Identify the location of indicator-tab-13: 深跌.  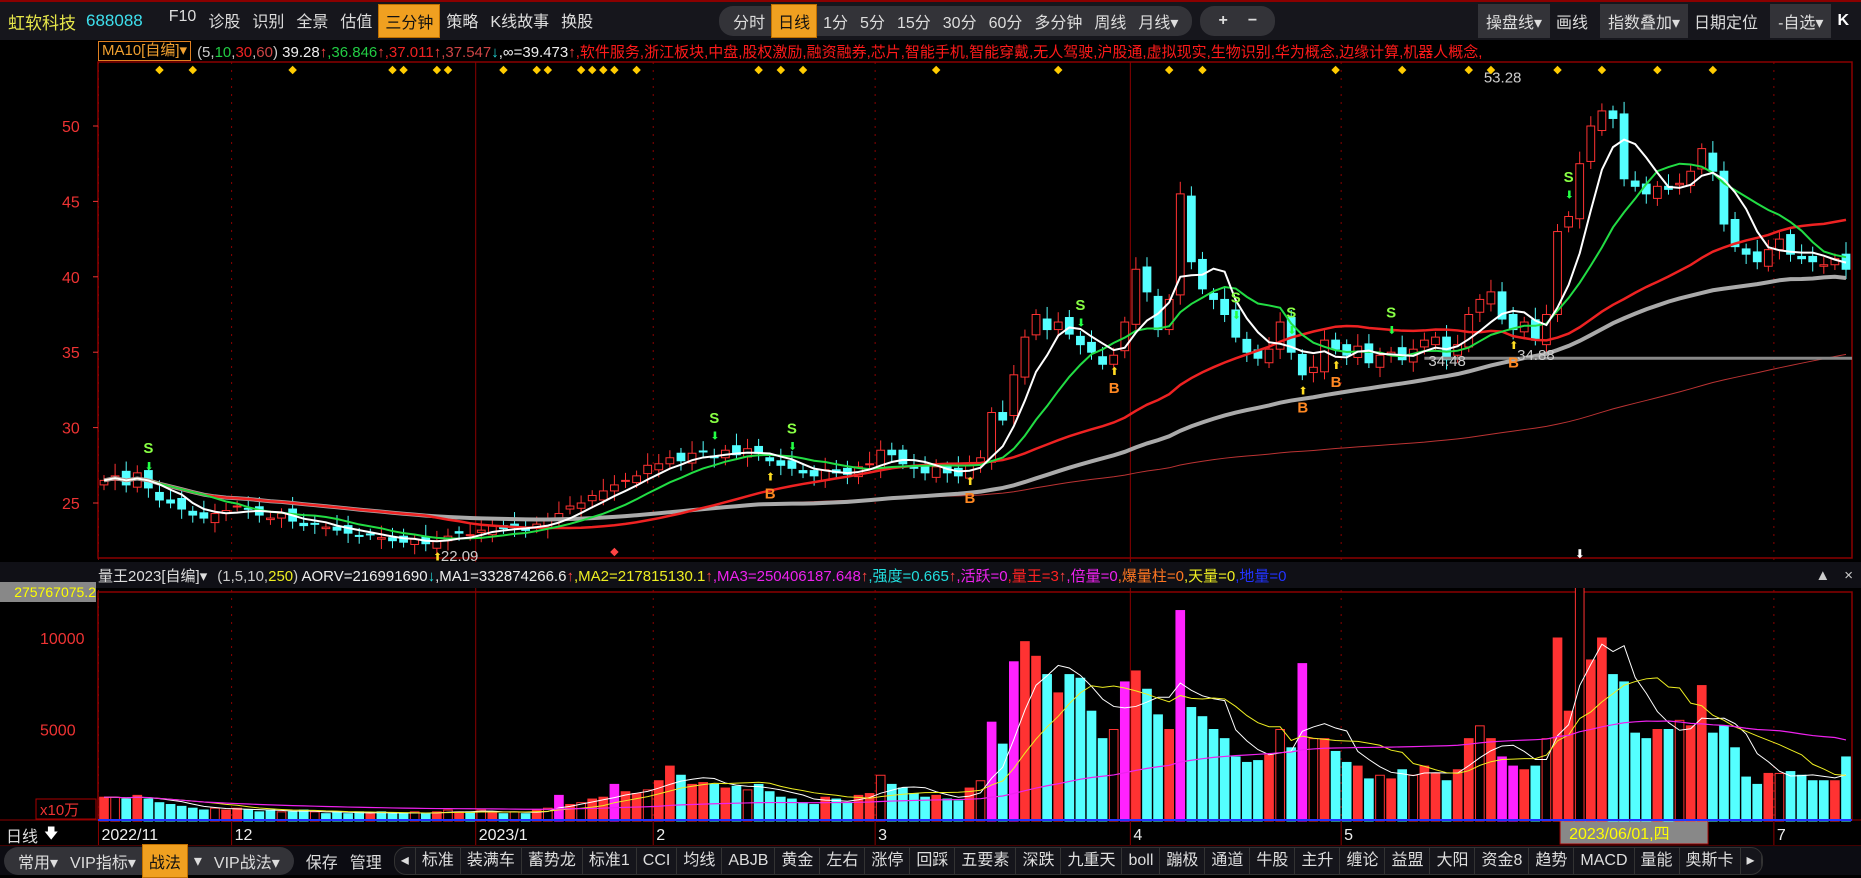
(1039, 860).